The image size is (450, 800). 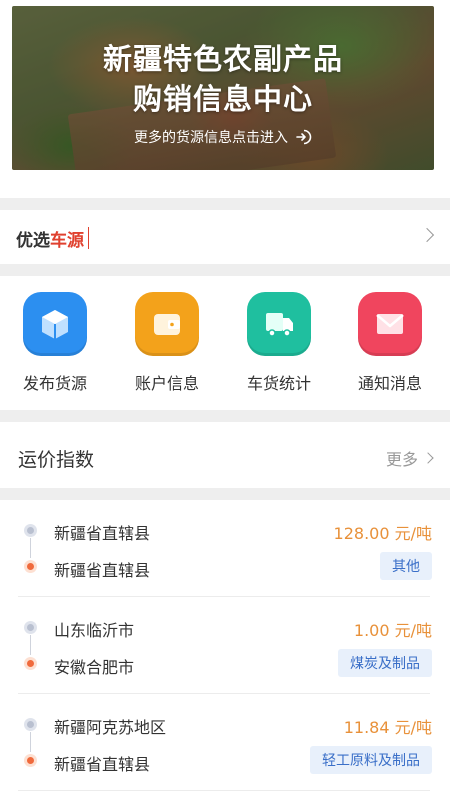 What do you see at coordinates (371, 760) in the screenshot?
I see `cargo-category-badge: 轻工原料及制品` at bounding box center [371, 760].